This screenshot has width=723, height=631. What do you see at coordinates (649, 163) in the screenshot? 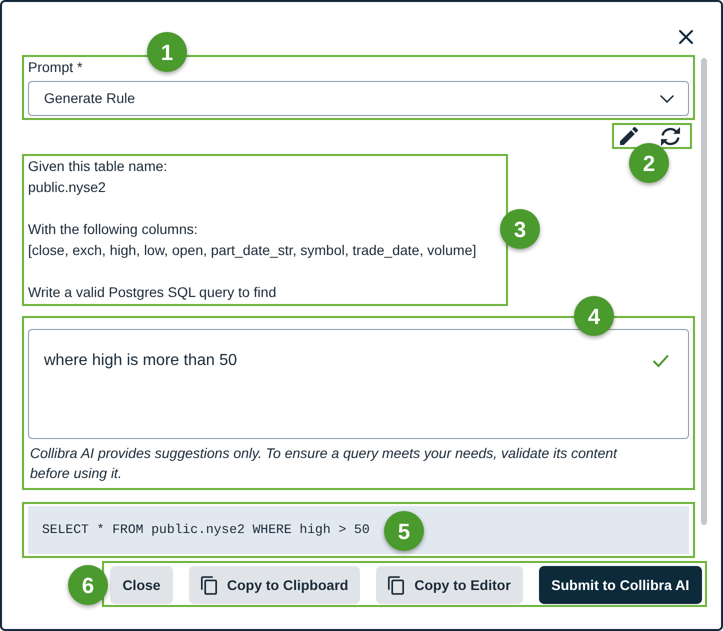
I see `callout-badge: 2` at bounding box center [649, 163].